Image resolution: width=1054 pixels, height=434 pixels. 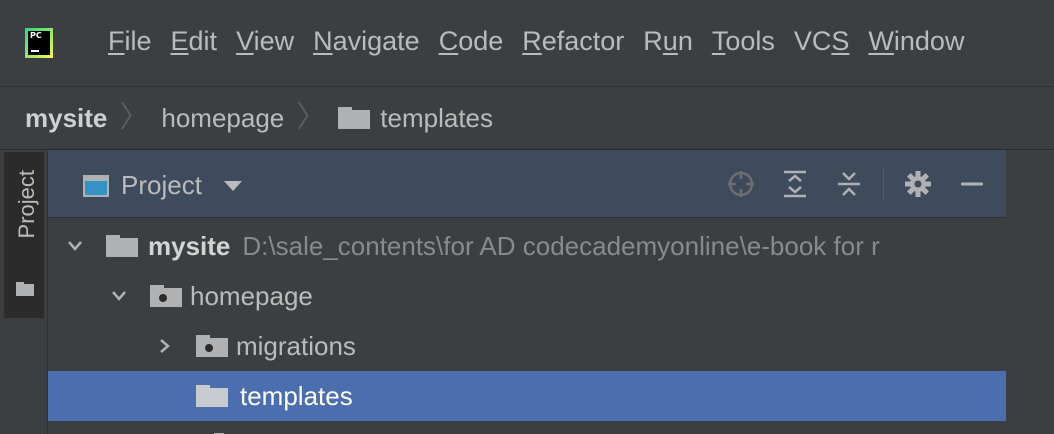 What do you see at coordinates (194, 41) in the screenshot?
I see `menu-edit: Edit` at bounding box center [194, 41].